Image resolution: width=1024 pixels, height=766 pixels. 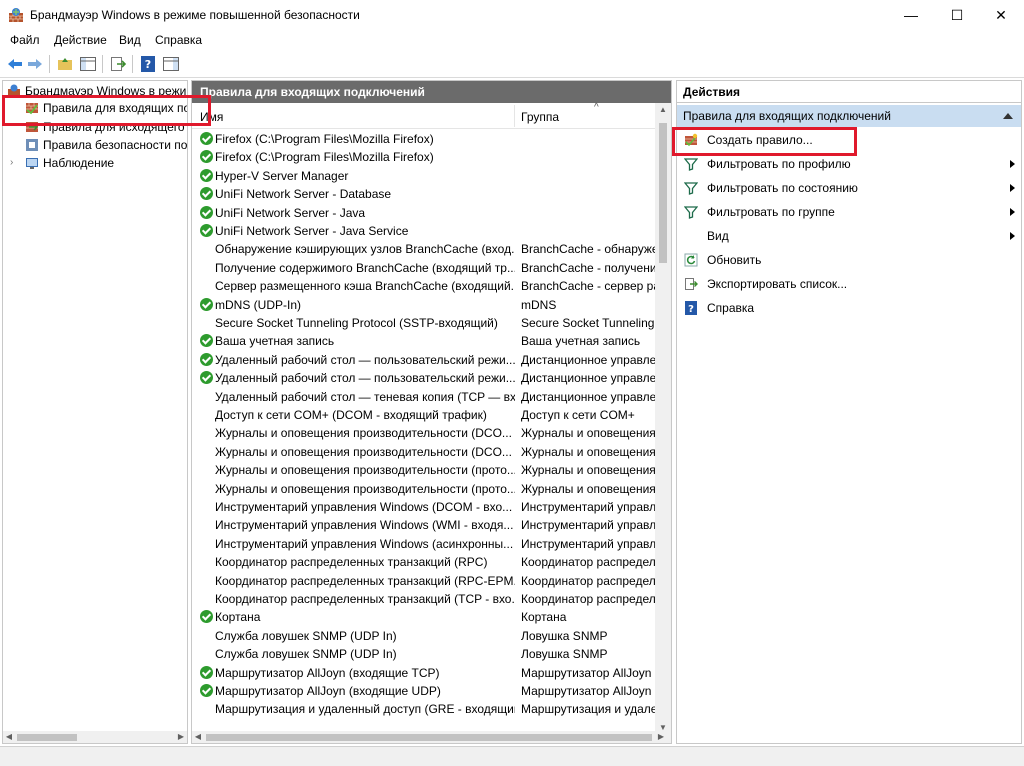 I want to click on show-tree-icon, so click(x=88, y=64).